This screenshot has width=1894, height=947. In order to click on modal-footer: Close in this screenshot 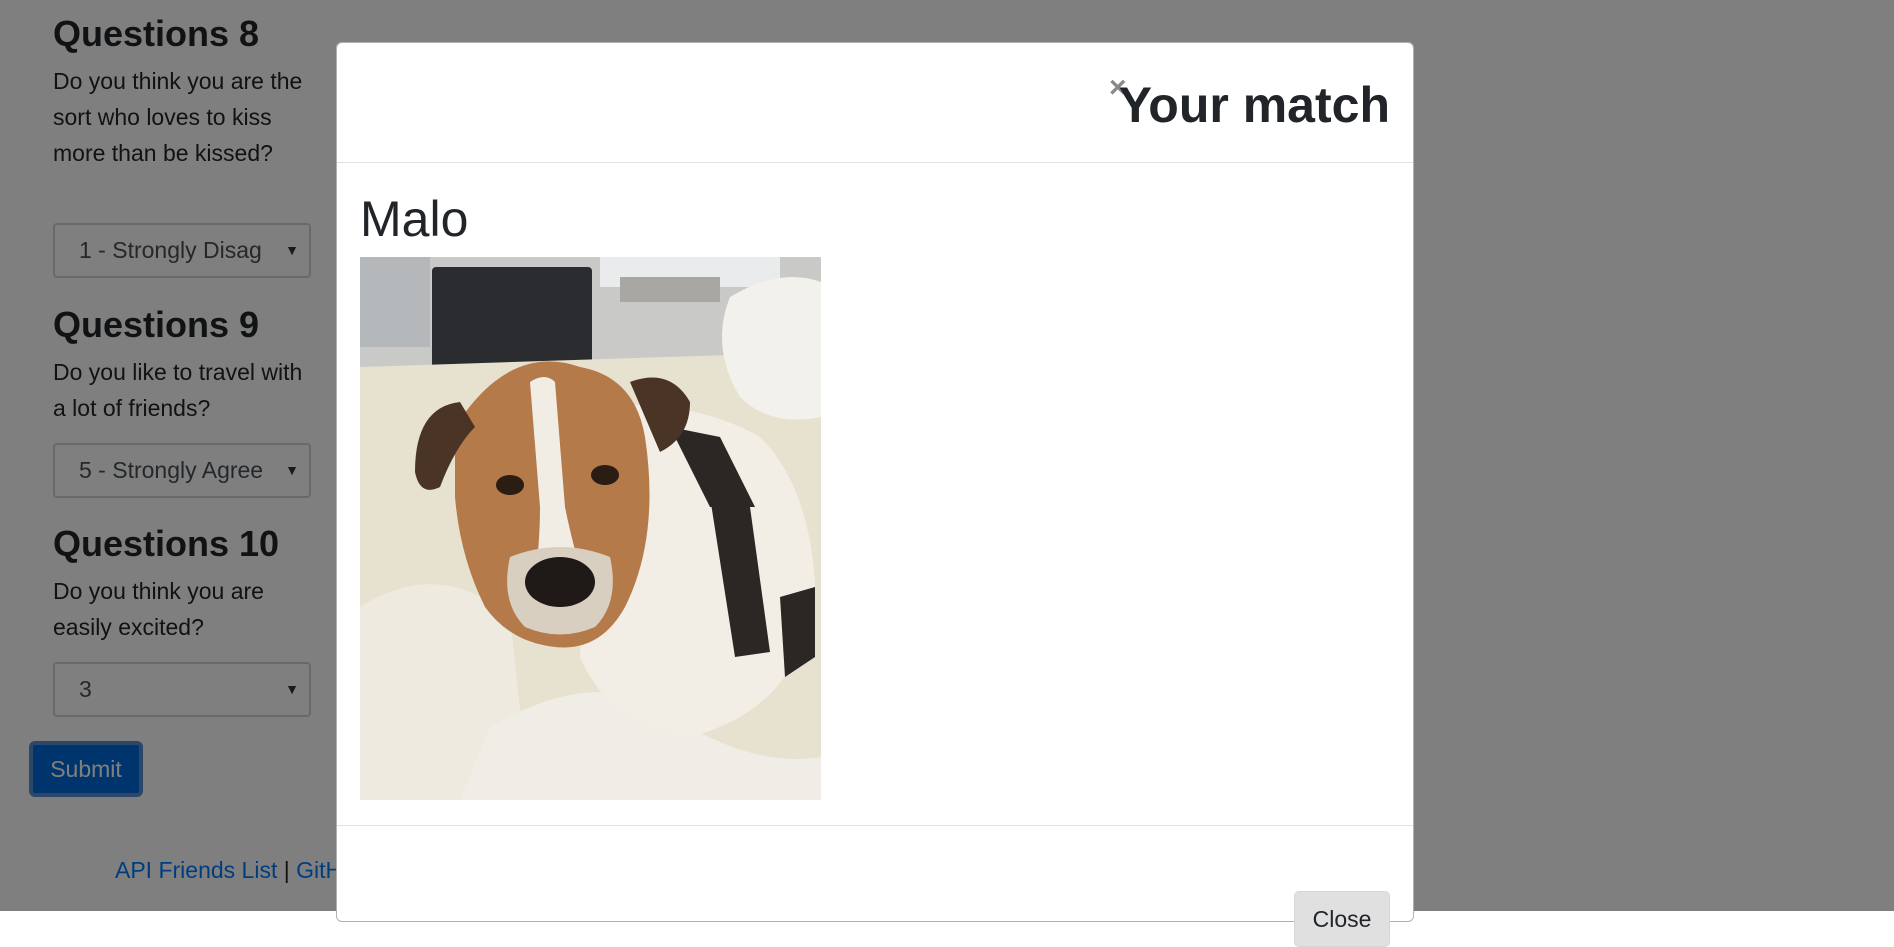, I will do `click(875, 886)`.